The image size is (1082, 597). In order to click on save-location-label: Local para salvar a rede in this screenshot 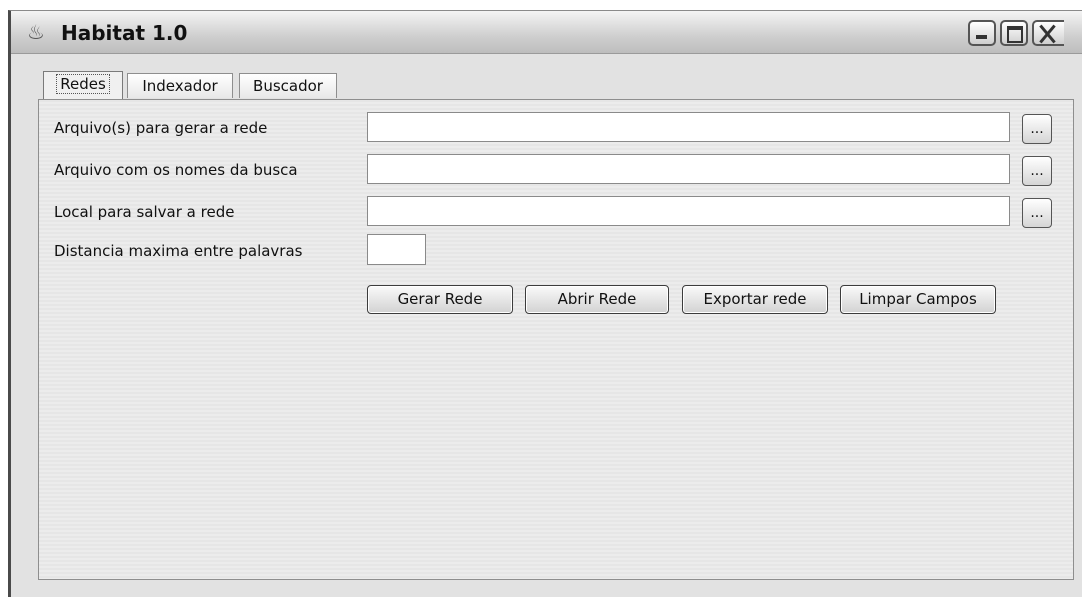, I will do `click(144, 212)`.